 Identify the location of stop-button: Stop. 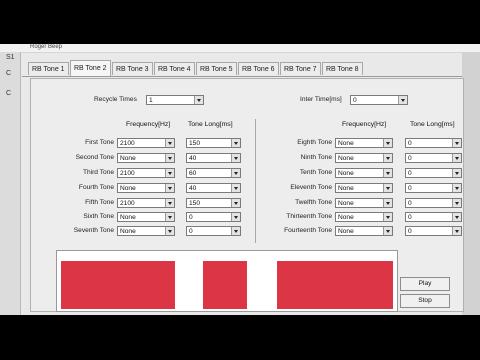
(425, 301).